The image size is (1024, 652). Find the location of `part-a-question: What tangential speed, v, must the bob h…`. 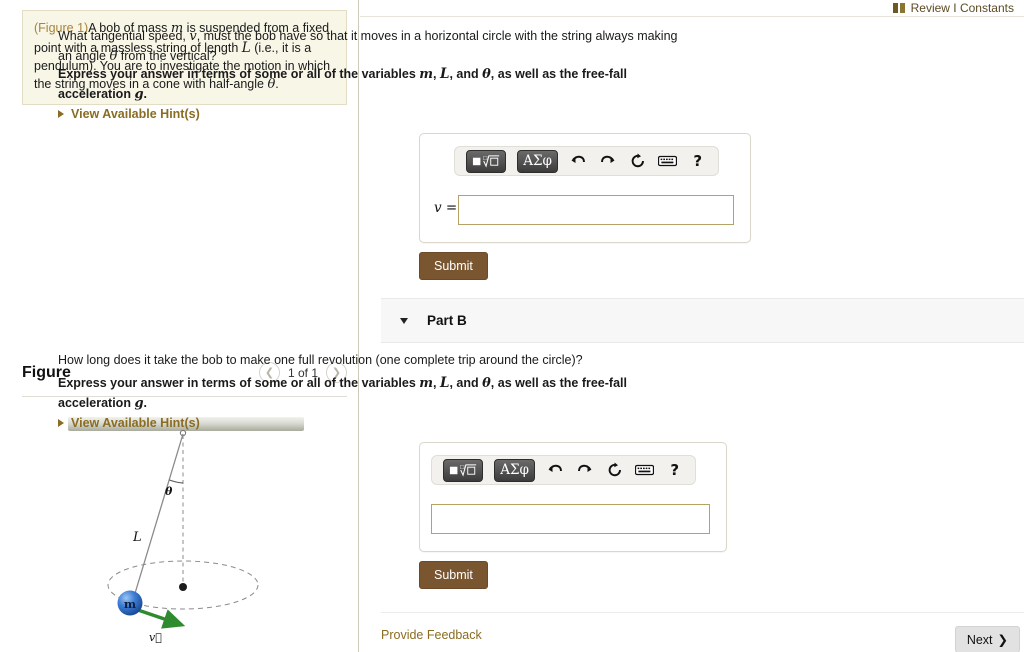

part-a-question: What tangential speed, v, must the bob h… is located at coordinates (368, 47).